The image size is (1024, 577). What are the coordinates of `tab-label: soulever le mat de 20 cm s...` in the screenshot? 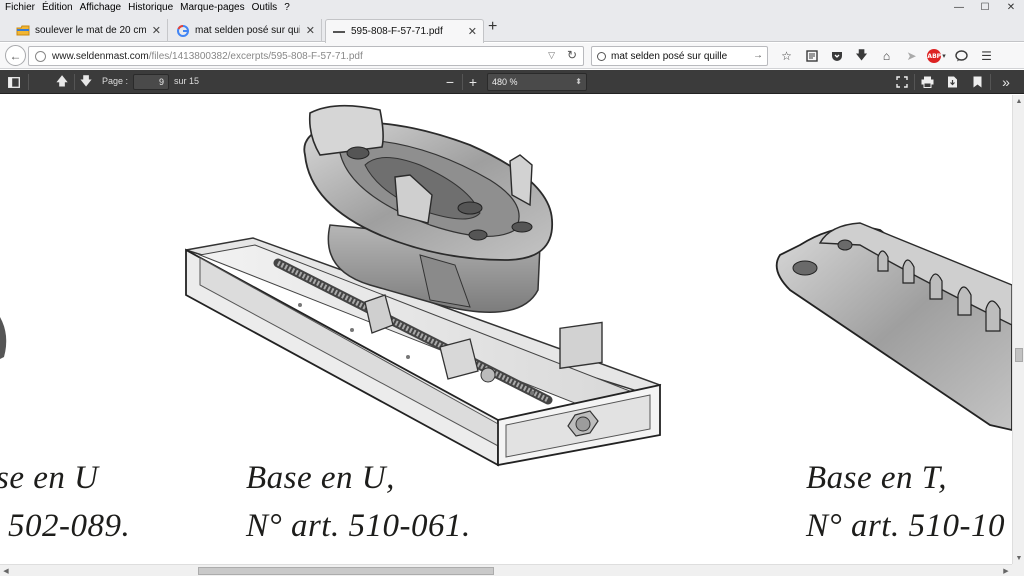 It's located at (90, 30).